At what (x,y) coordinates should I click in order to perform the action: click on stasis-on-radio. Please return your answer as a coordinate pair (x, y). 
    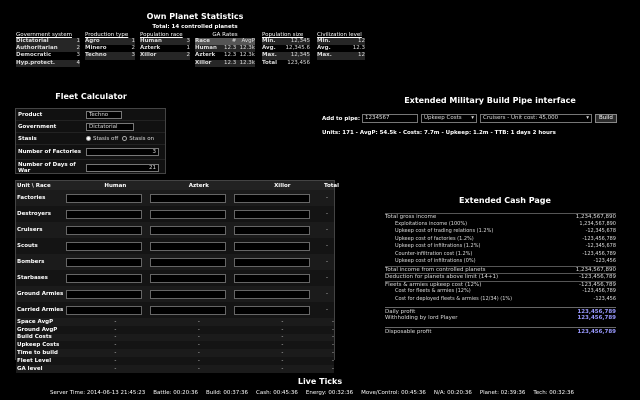
    Looking at the image, I should click on (125, 138).